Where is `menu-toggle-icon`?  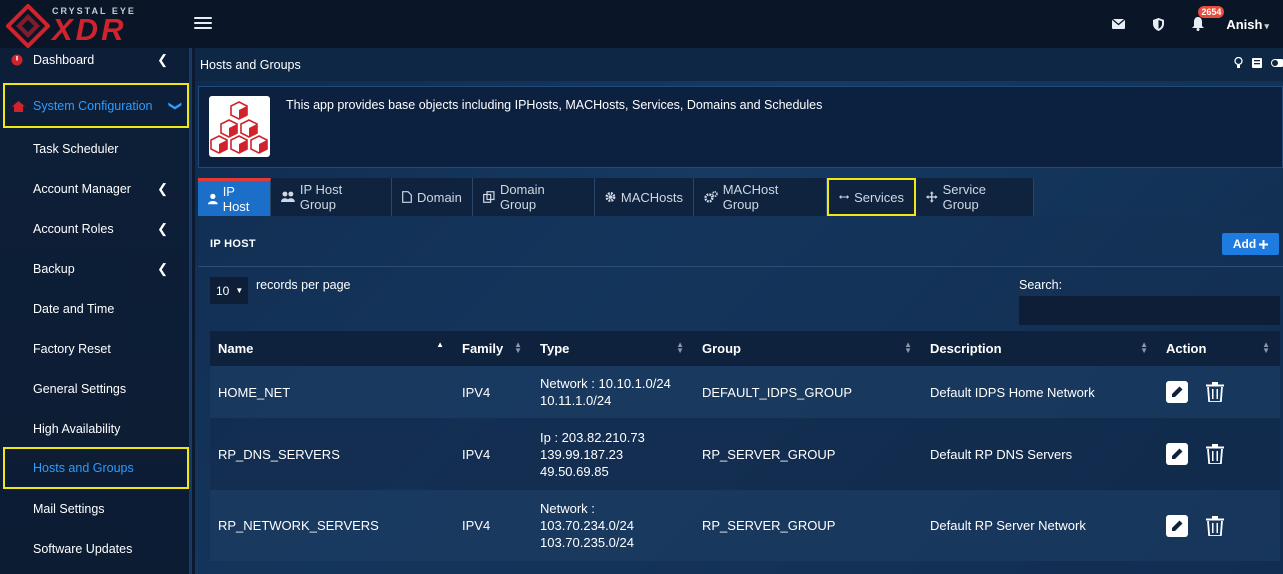
menu-toggle-icon is located at coordinates (203, 23).